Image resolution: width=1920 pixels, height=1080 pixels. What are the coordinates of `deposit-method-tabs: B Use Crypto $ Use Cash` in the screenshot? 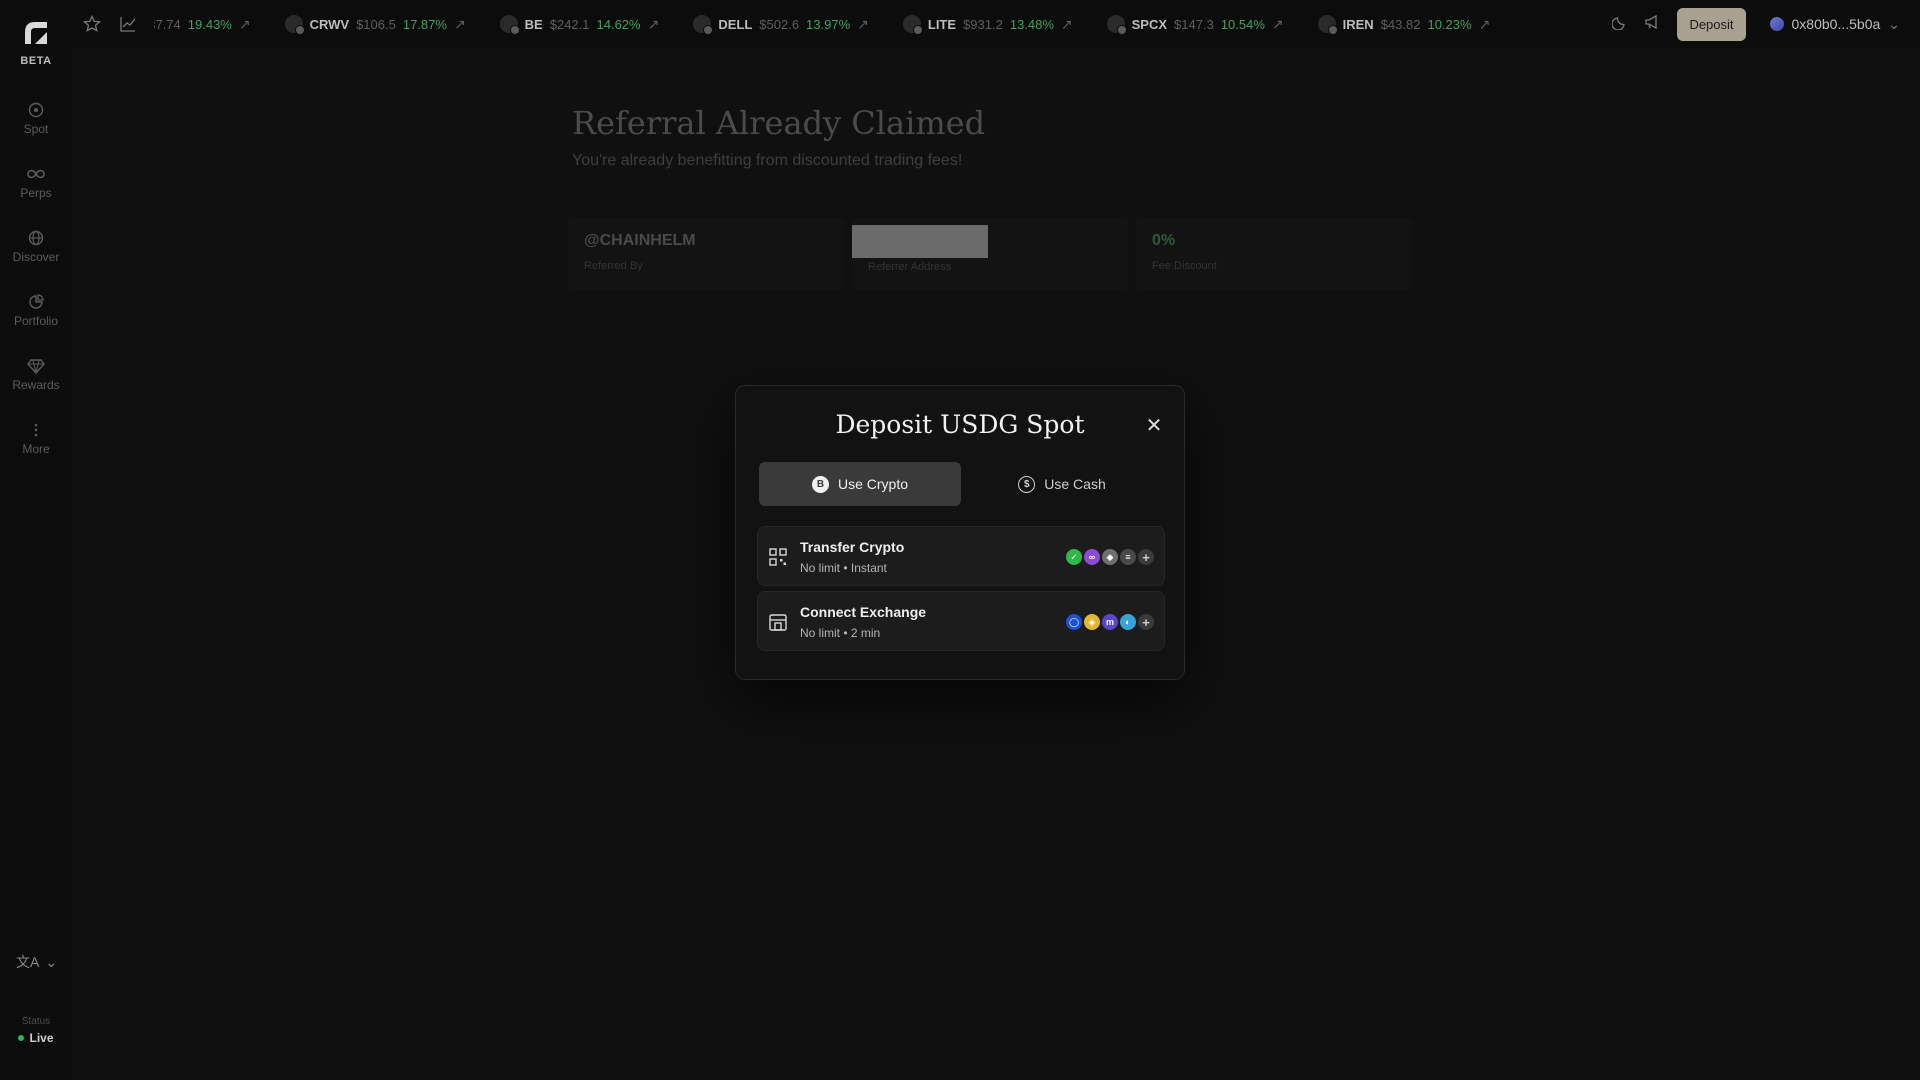 It's located at (961, 484).